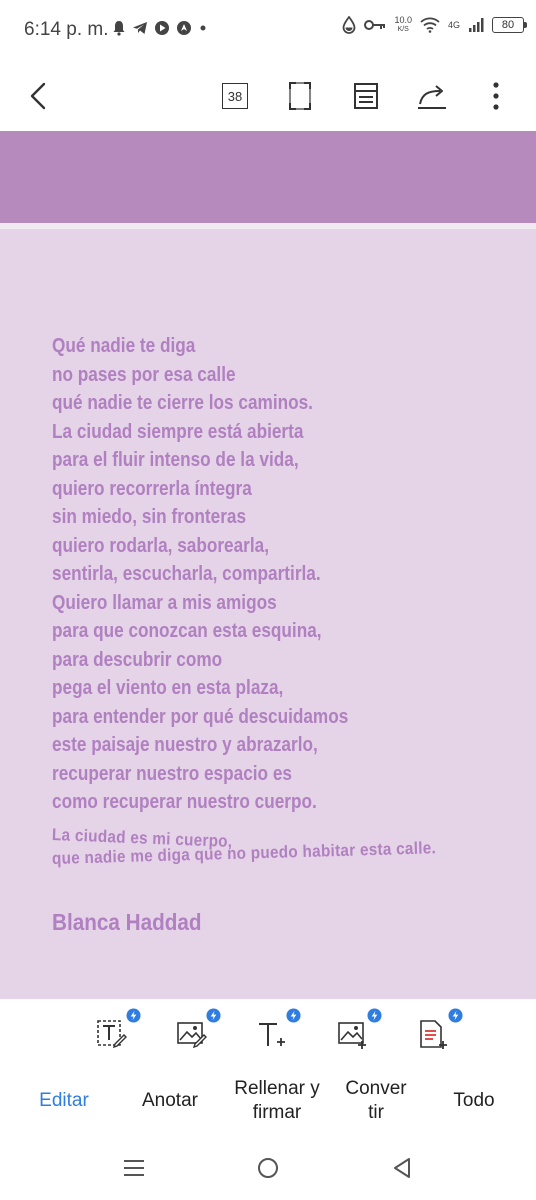  Describe the element at coordinates (403, 20) in the screenshot. I see `net-speed-value: 10.0` at that location.